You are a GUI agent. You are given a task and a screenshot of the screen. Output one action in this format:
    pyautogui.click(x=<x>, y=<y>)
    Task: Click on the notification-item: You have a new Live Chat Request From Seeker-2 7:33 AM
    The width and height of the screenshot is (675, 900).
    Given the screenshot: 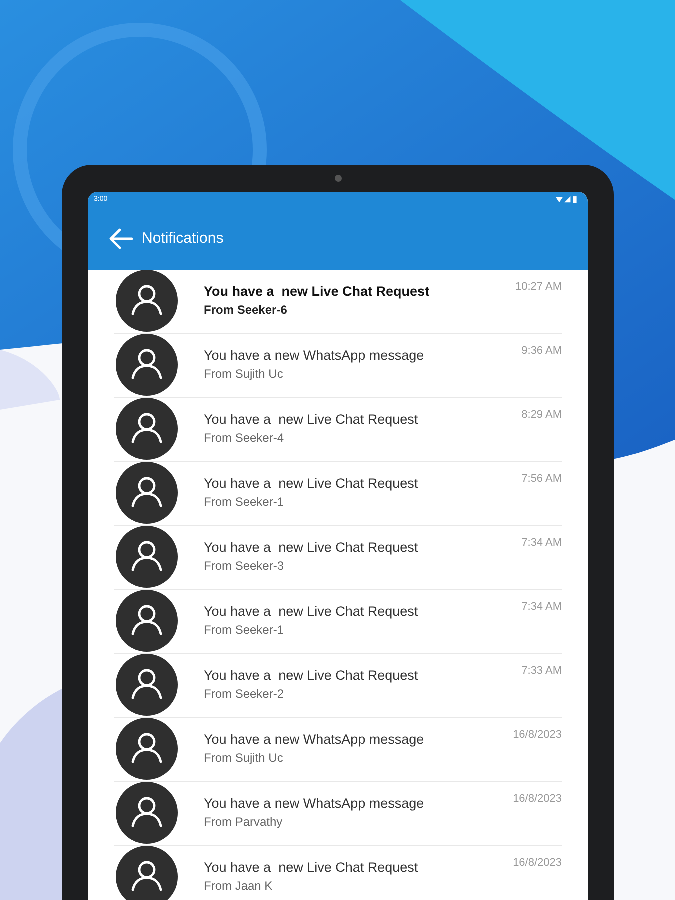 What is the action you would take?
    pyautogui.click(x=338, y=686)
    